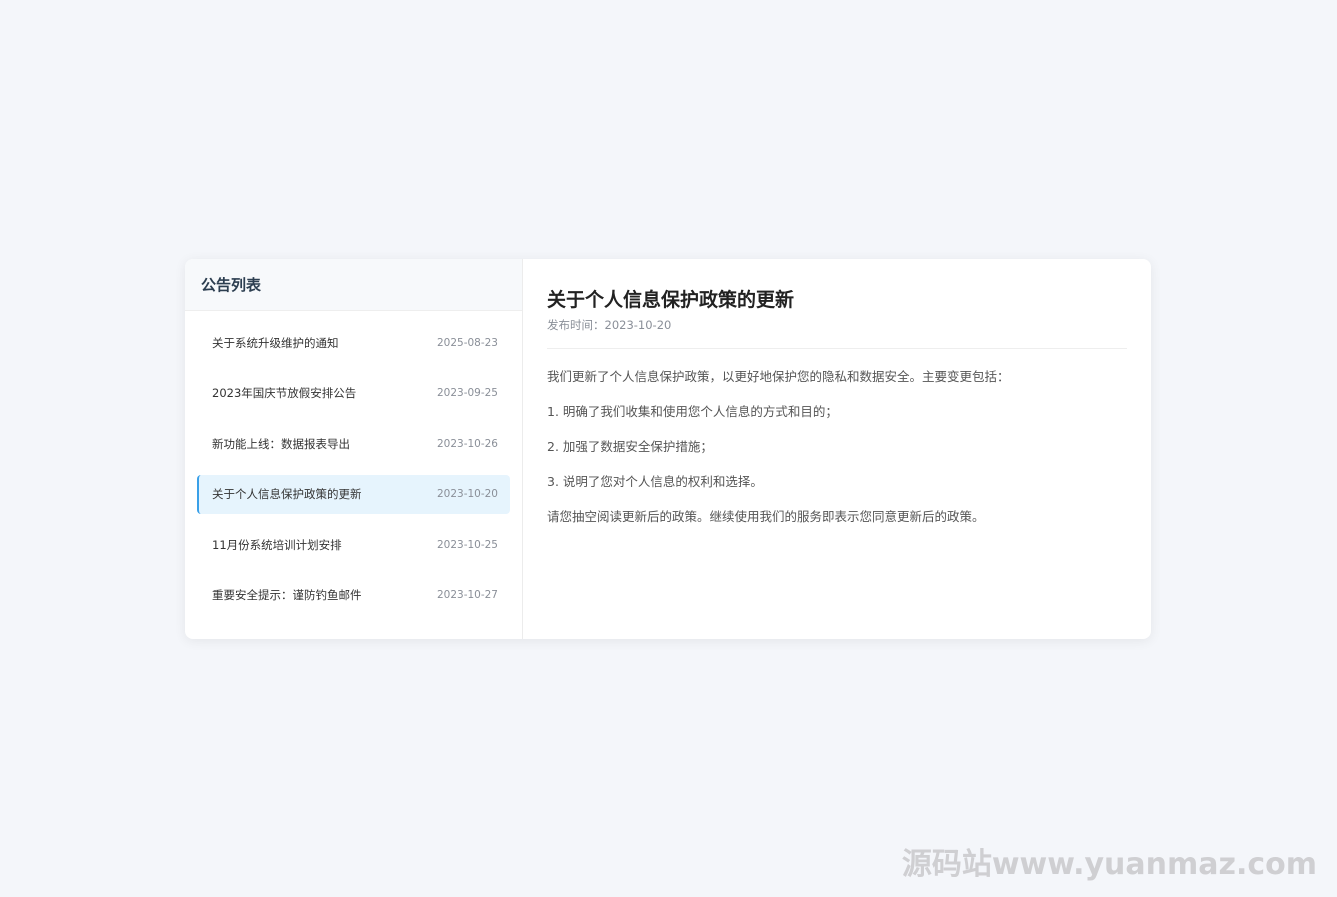  I want to click on list-item: 11月份系统培训计划安排 2023-10-25, so click(353, 544).